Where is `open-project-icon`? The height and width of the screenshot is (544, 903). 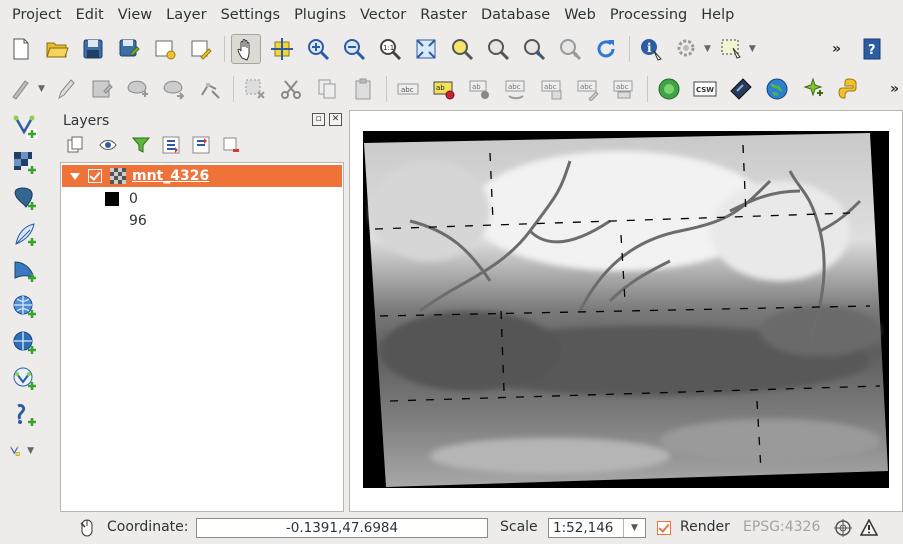 open-project-icon is located at coordinates (57, 49).